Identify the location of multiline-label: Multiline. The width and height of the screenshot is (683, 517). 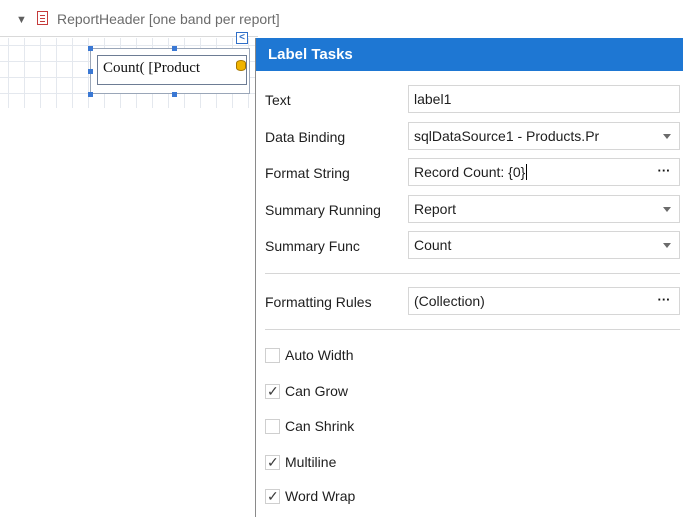
(311, 462).